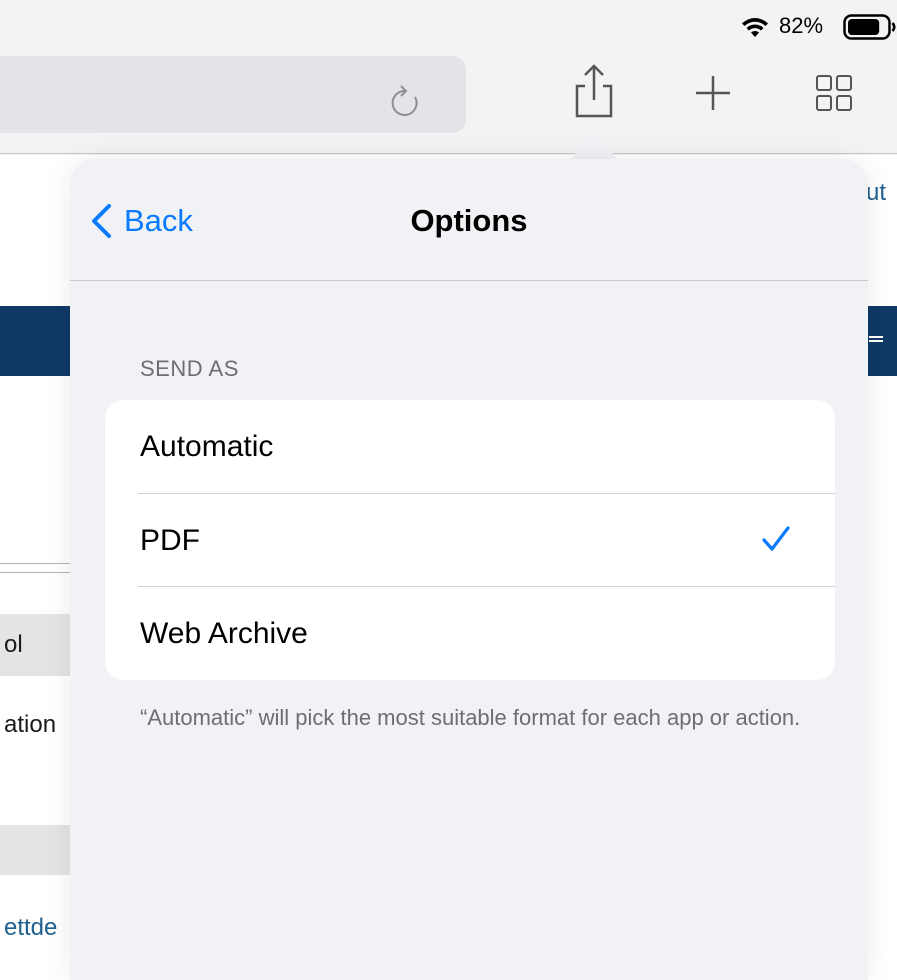 The height and width of the screenshot is (980, 897). What do you see at coordinates (594, 92) in the screenshot?
I see `share-icon` at bounding box center [594, 92].